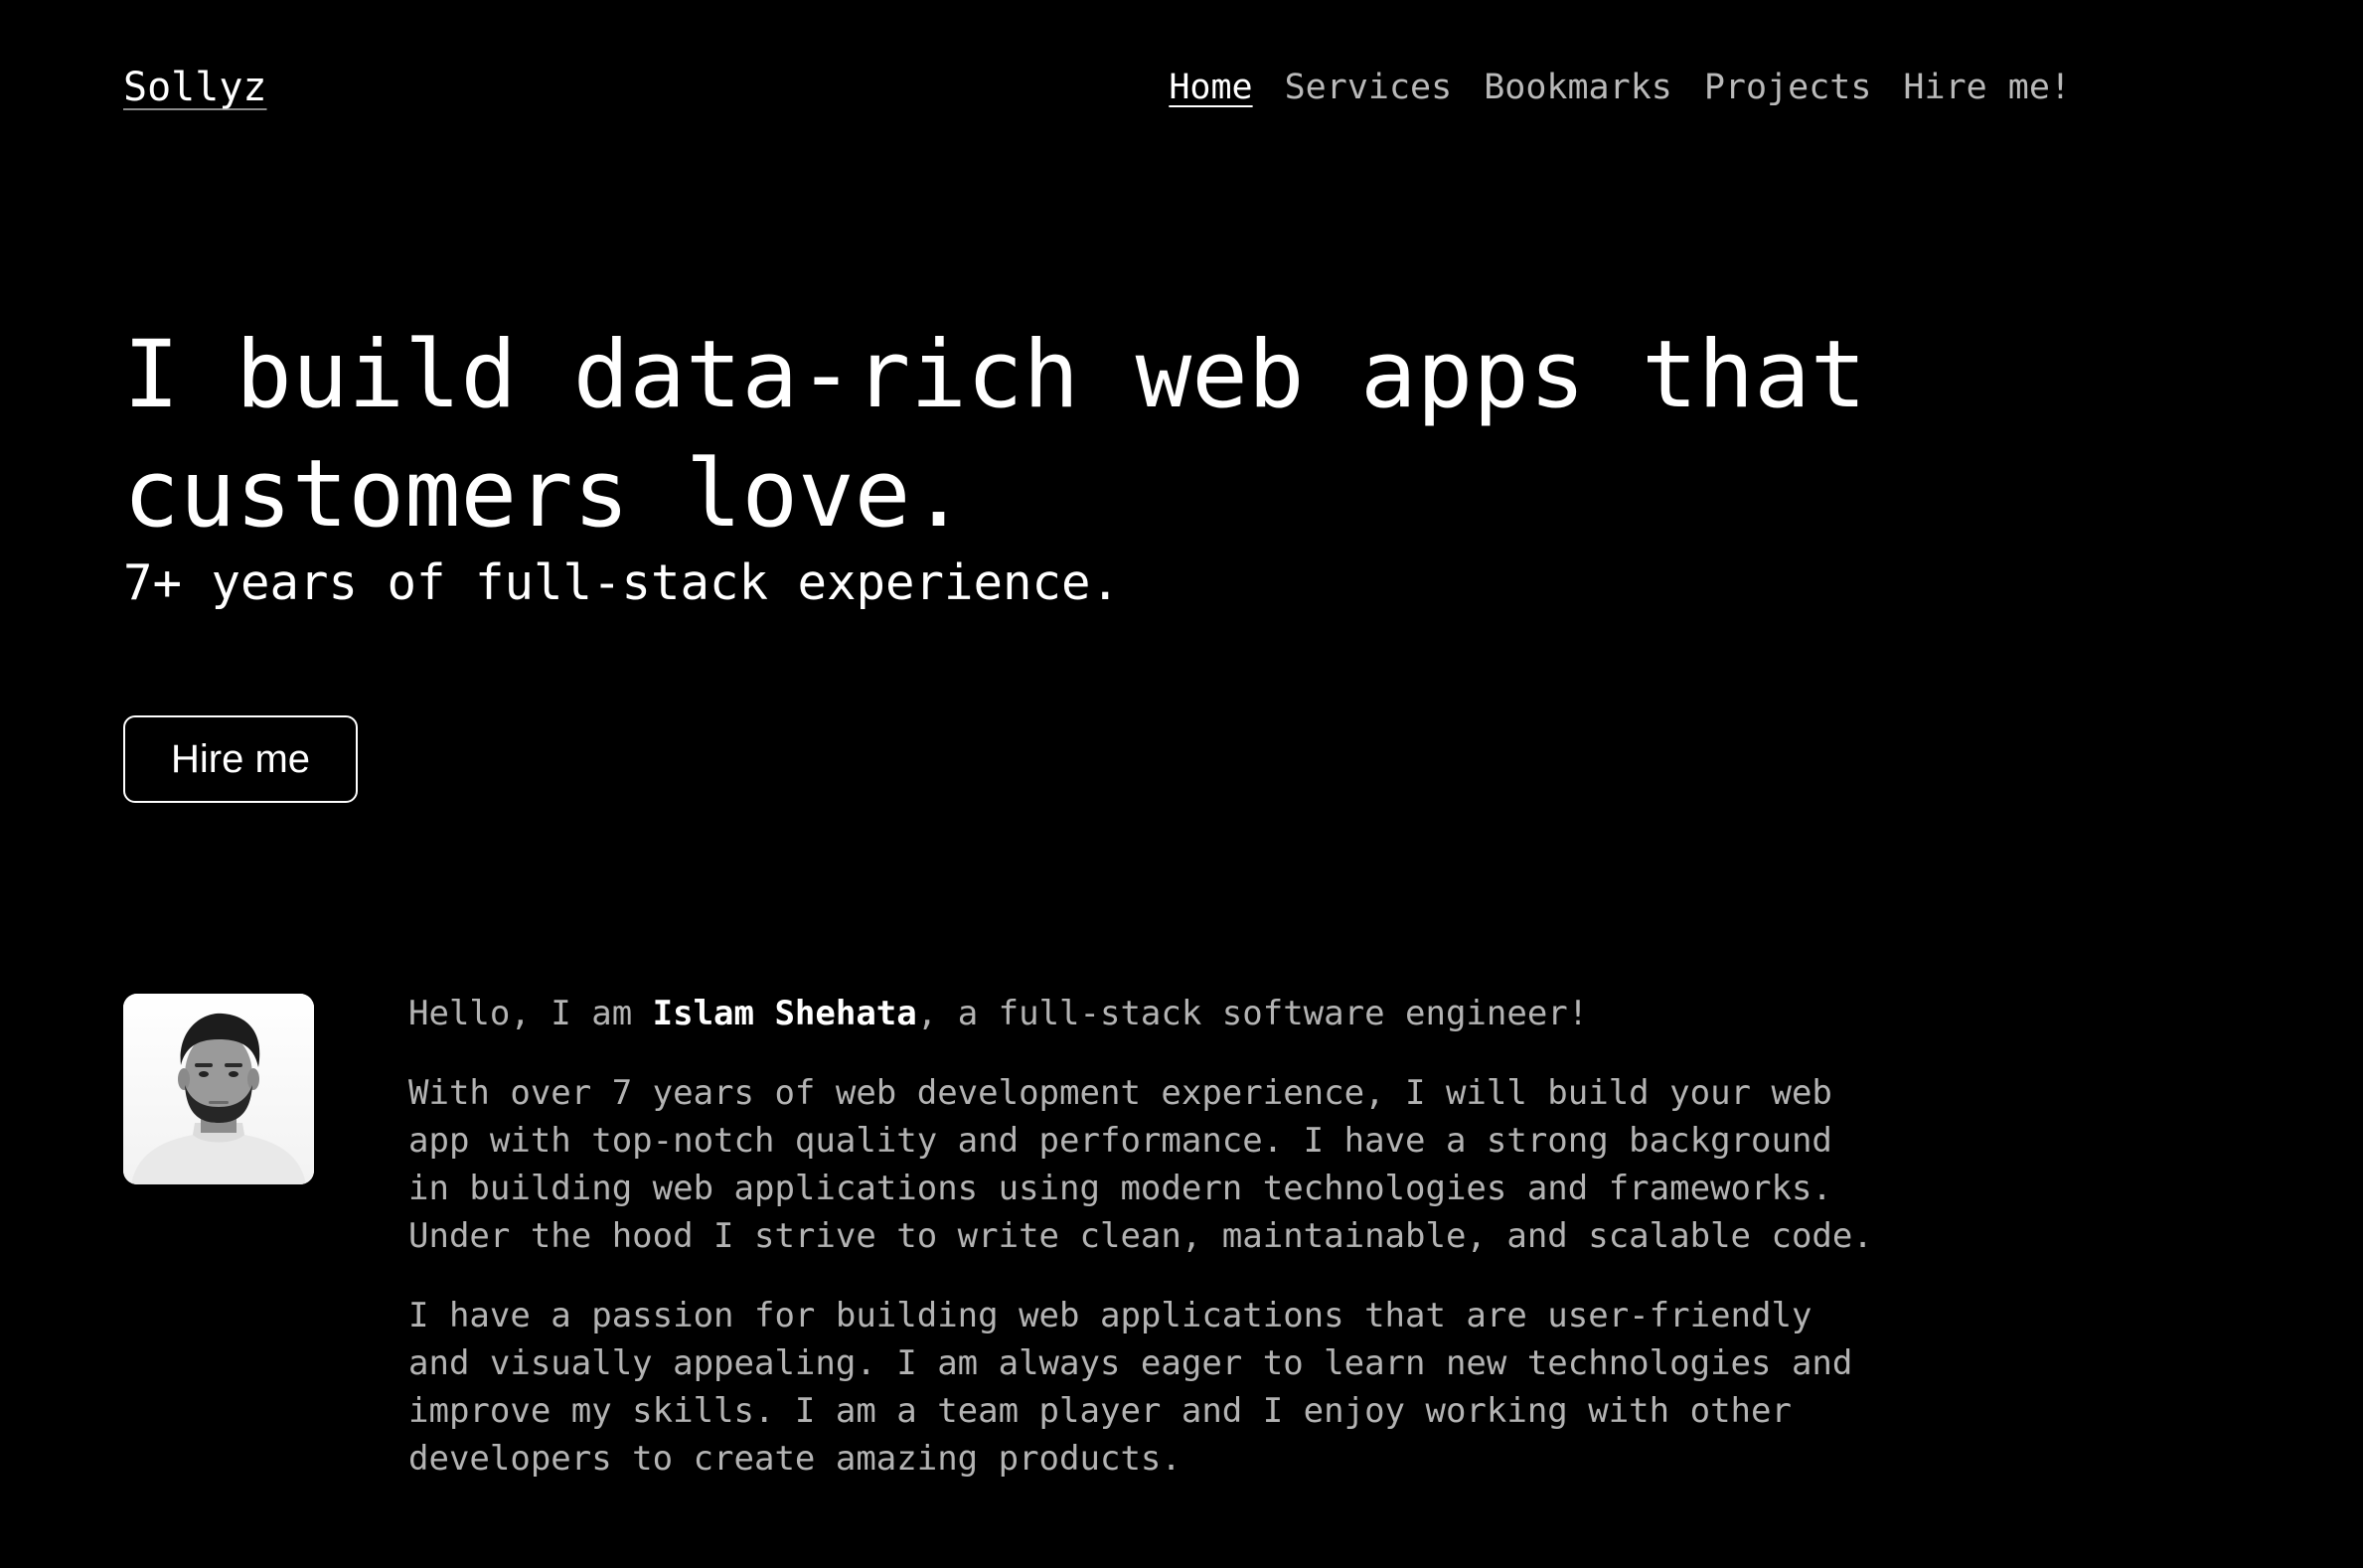  I want to click on hero-subtitle: 7+ years of full-stack experience., so click(622, 583).